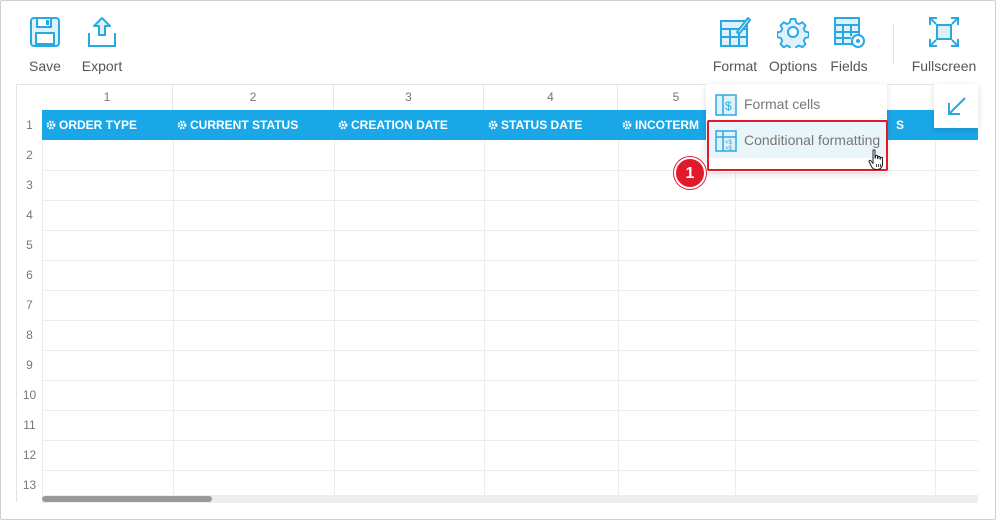  What do you see at coordinates (782, 104) in the screenshot?
I see `menu-item-label: Format cells` at bounding box center [782, 104].